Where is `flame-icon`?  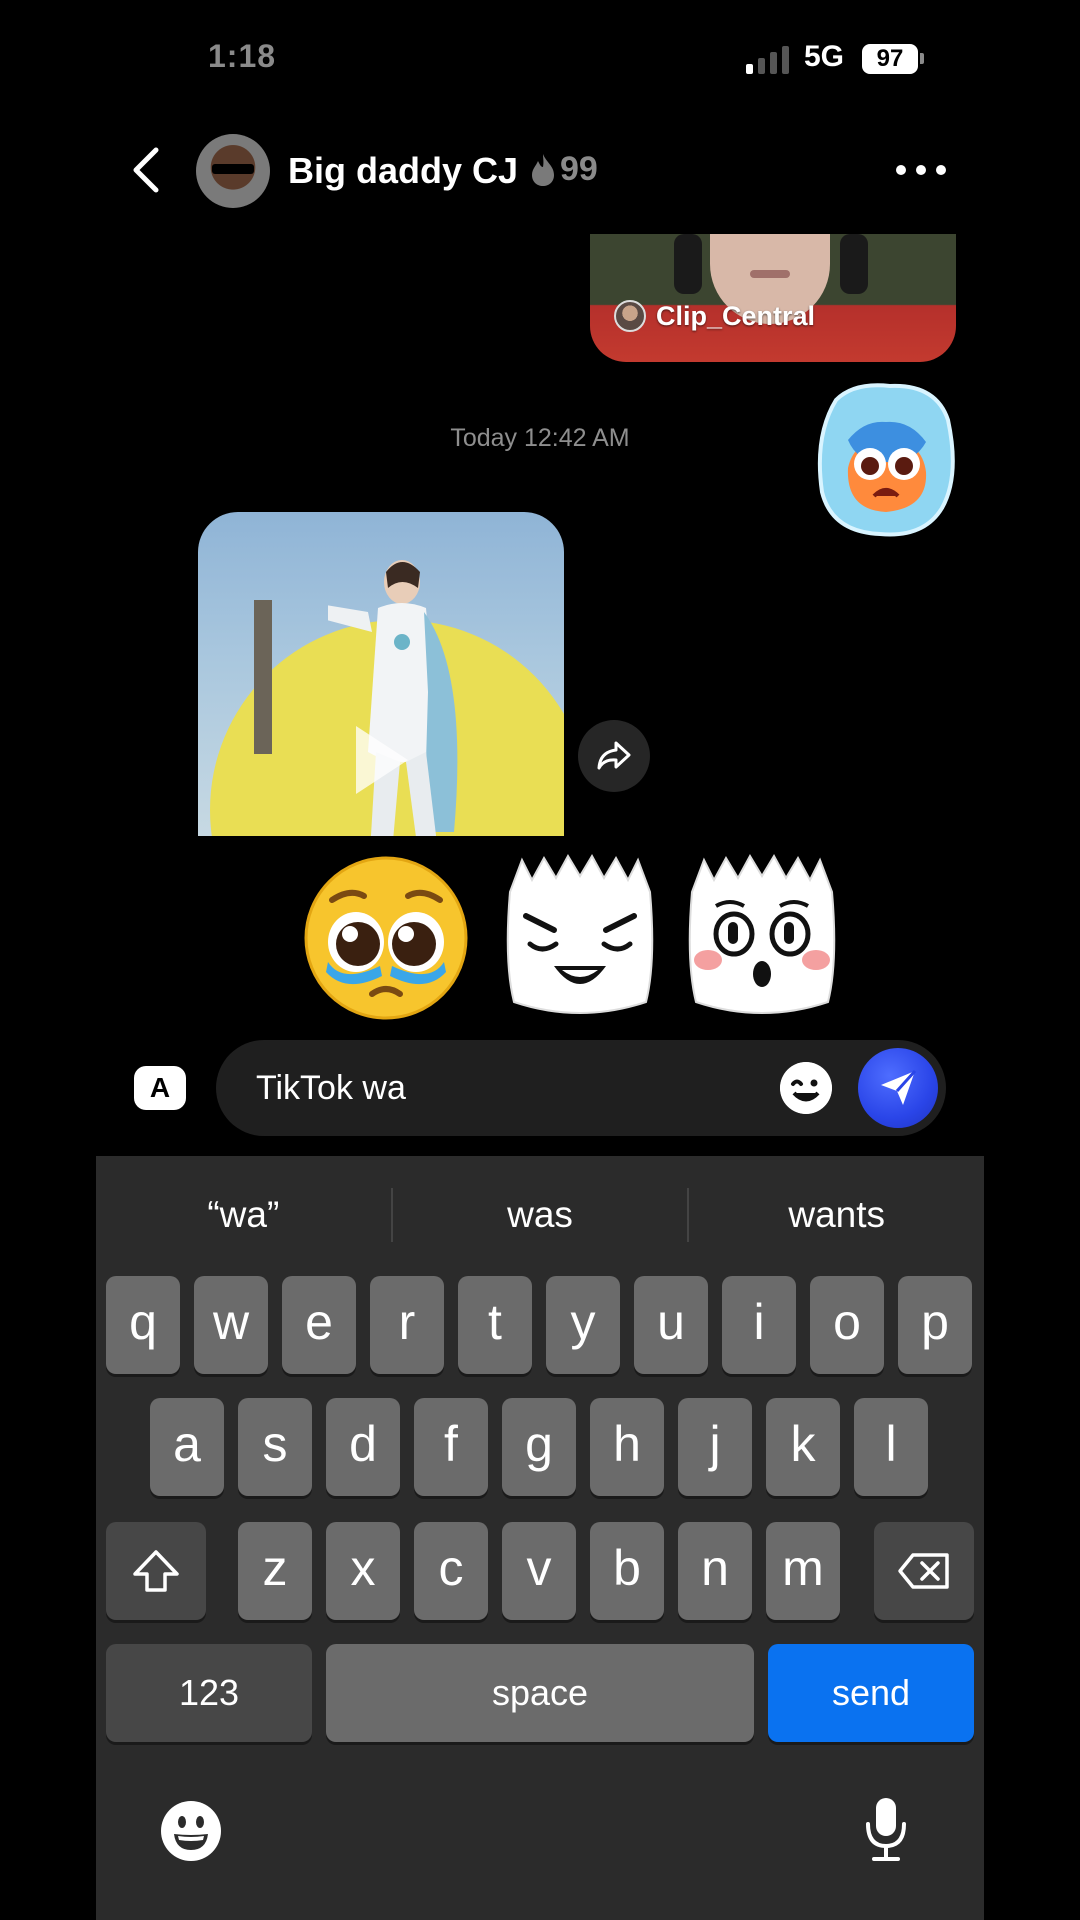 flame-icon is located at coordinates (543, 169).